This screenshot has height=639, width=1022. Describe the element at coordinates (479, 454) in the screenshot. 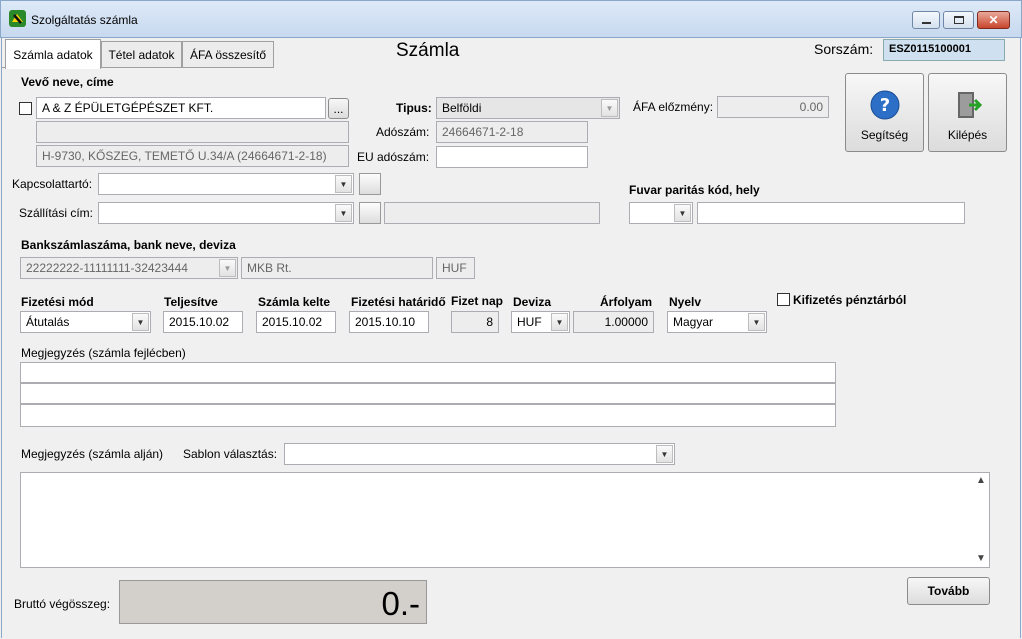

I see `template-select: ▼` at that location.